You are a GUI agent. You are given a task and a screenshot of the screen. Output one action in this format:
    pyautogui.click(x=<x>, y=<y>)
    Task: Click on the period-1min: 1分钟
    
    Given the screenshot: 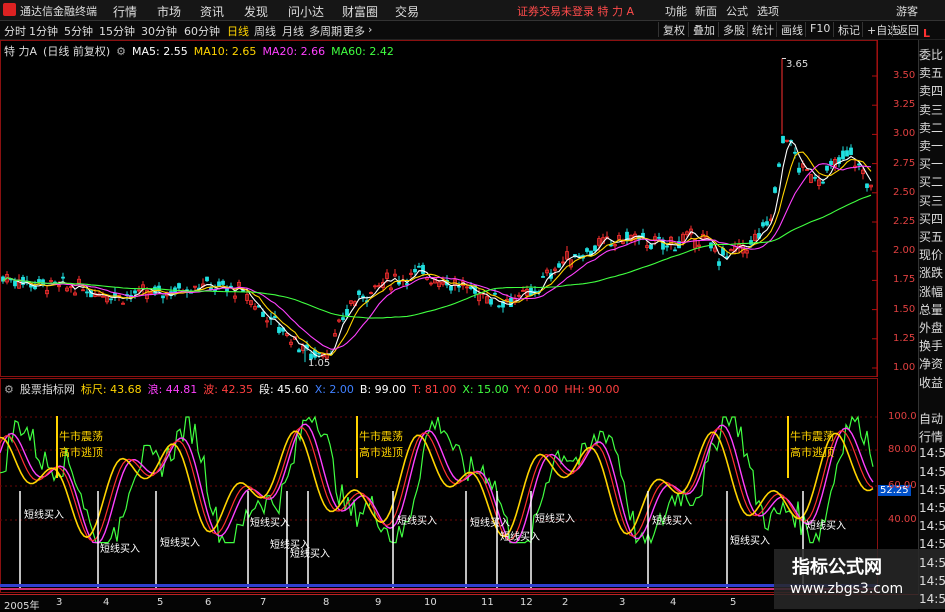 What is the action you would take?
    pyautogui.click(x=43, y=31)
    